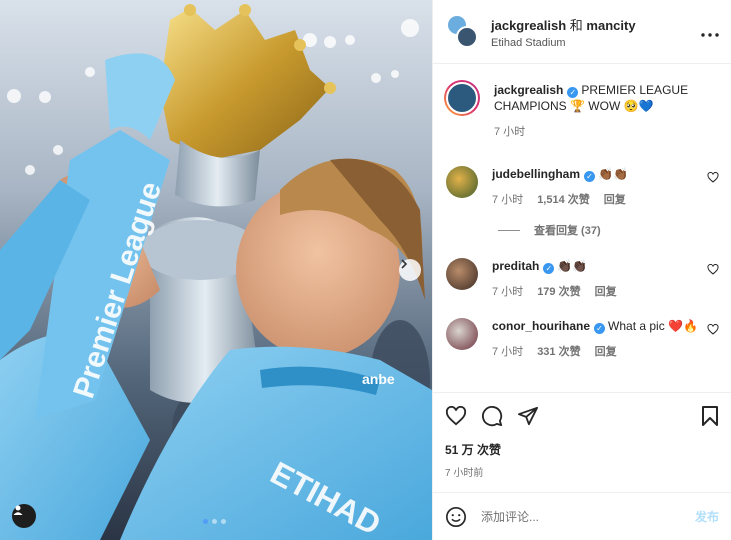 The image size is (731, 540). I want to click on comment-text: What a pic ❤️🔥, so click(653, 326).